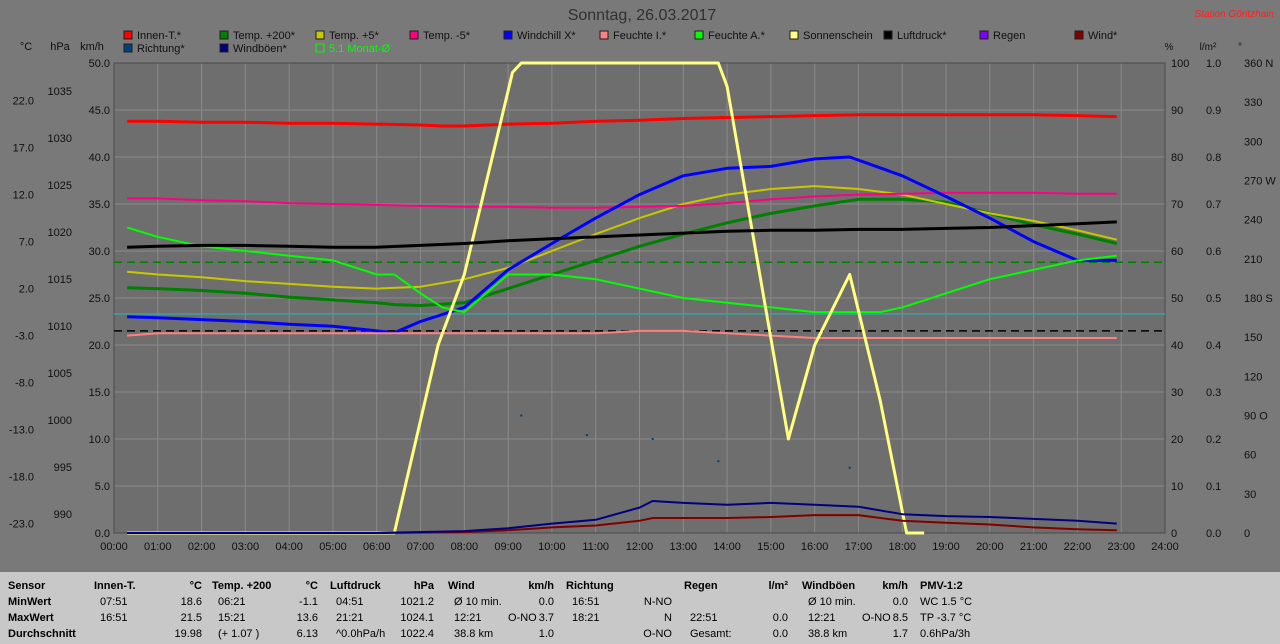 This screenshot has height=644, width=1280. I want to click on summary-row: WC 1.5 °C, so click(950, 602).